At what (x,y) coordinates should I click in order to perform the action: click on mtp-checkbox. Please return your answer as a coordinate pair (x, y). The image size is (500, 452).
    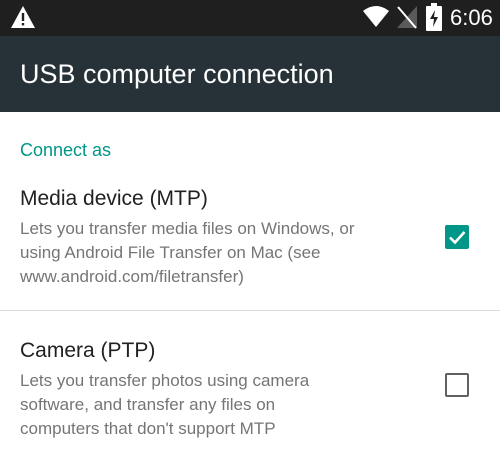
    Looking at the image, I should click on (457, 237).